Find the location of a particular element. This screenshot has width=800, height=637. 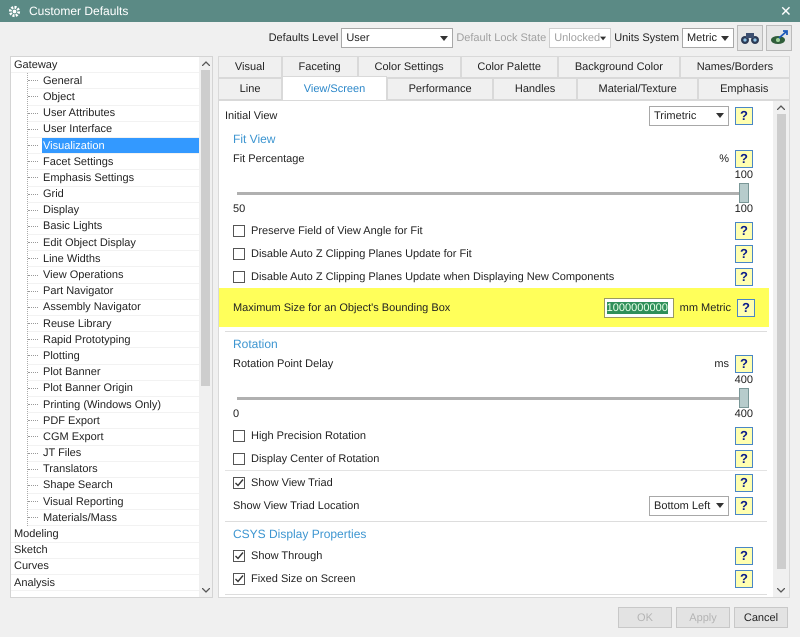

dropdown-label: Show View Triad Location is located at coordinates (296, 506).